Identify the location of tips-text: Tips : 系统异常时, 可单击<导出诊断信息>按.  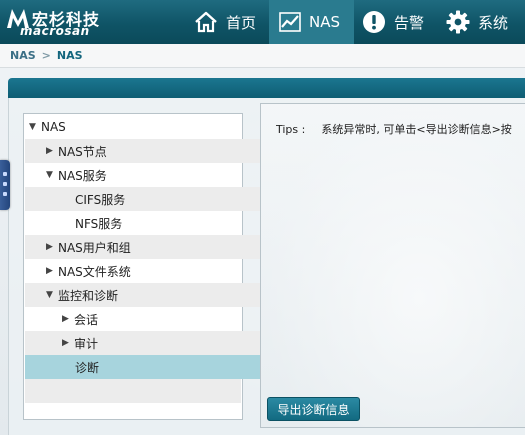
(400, 128).